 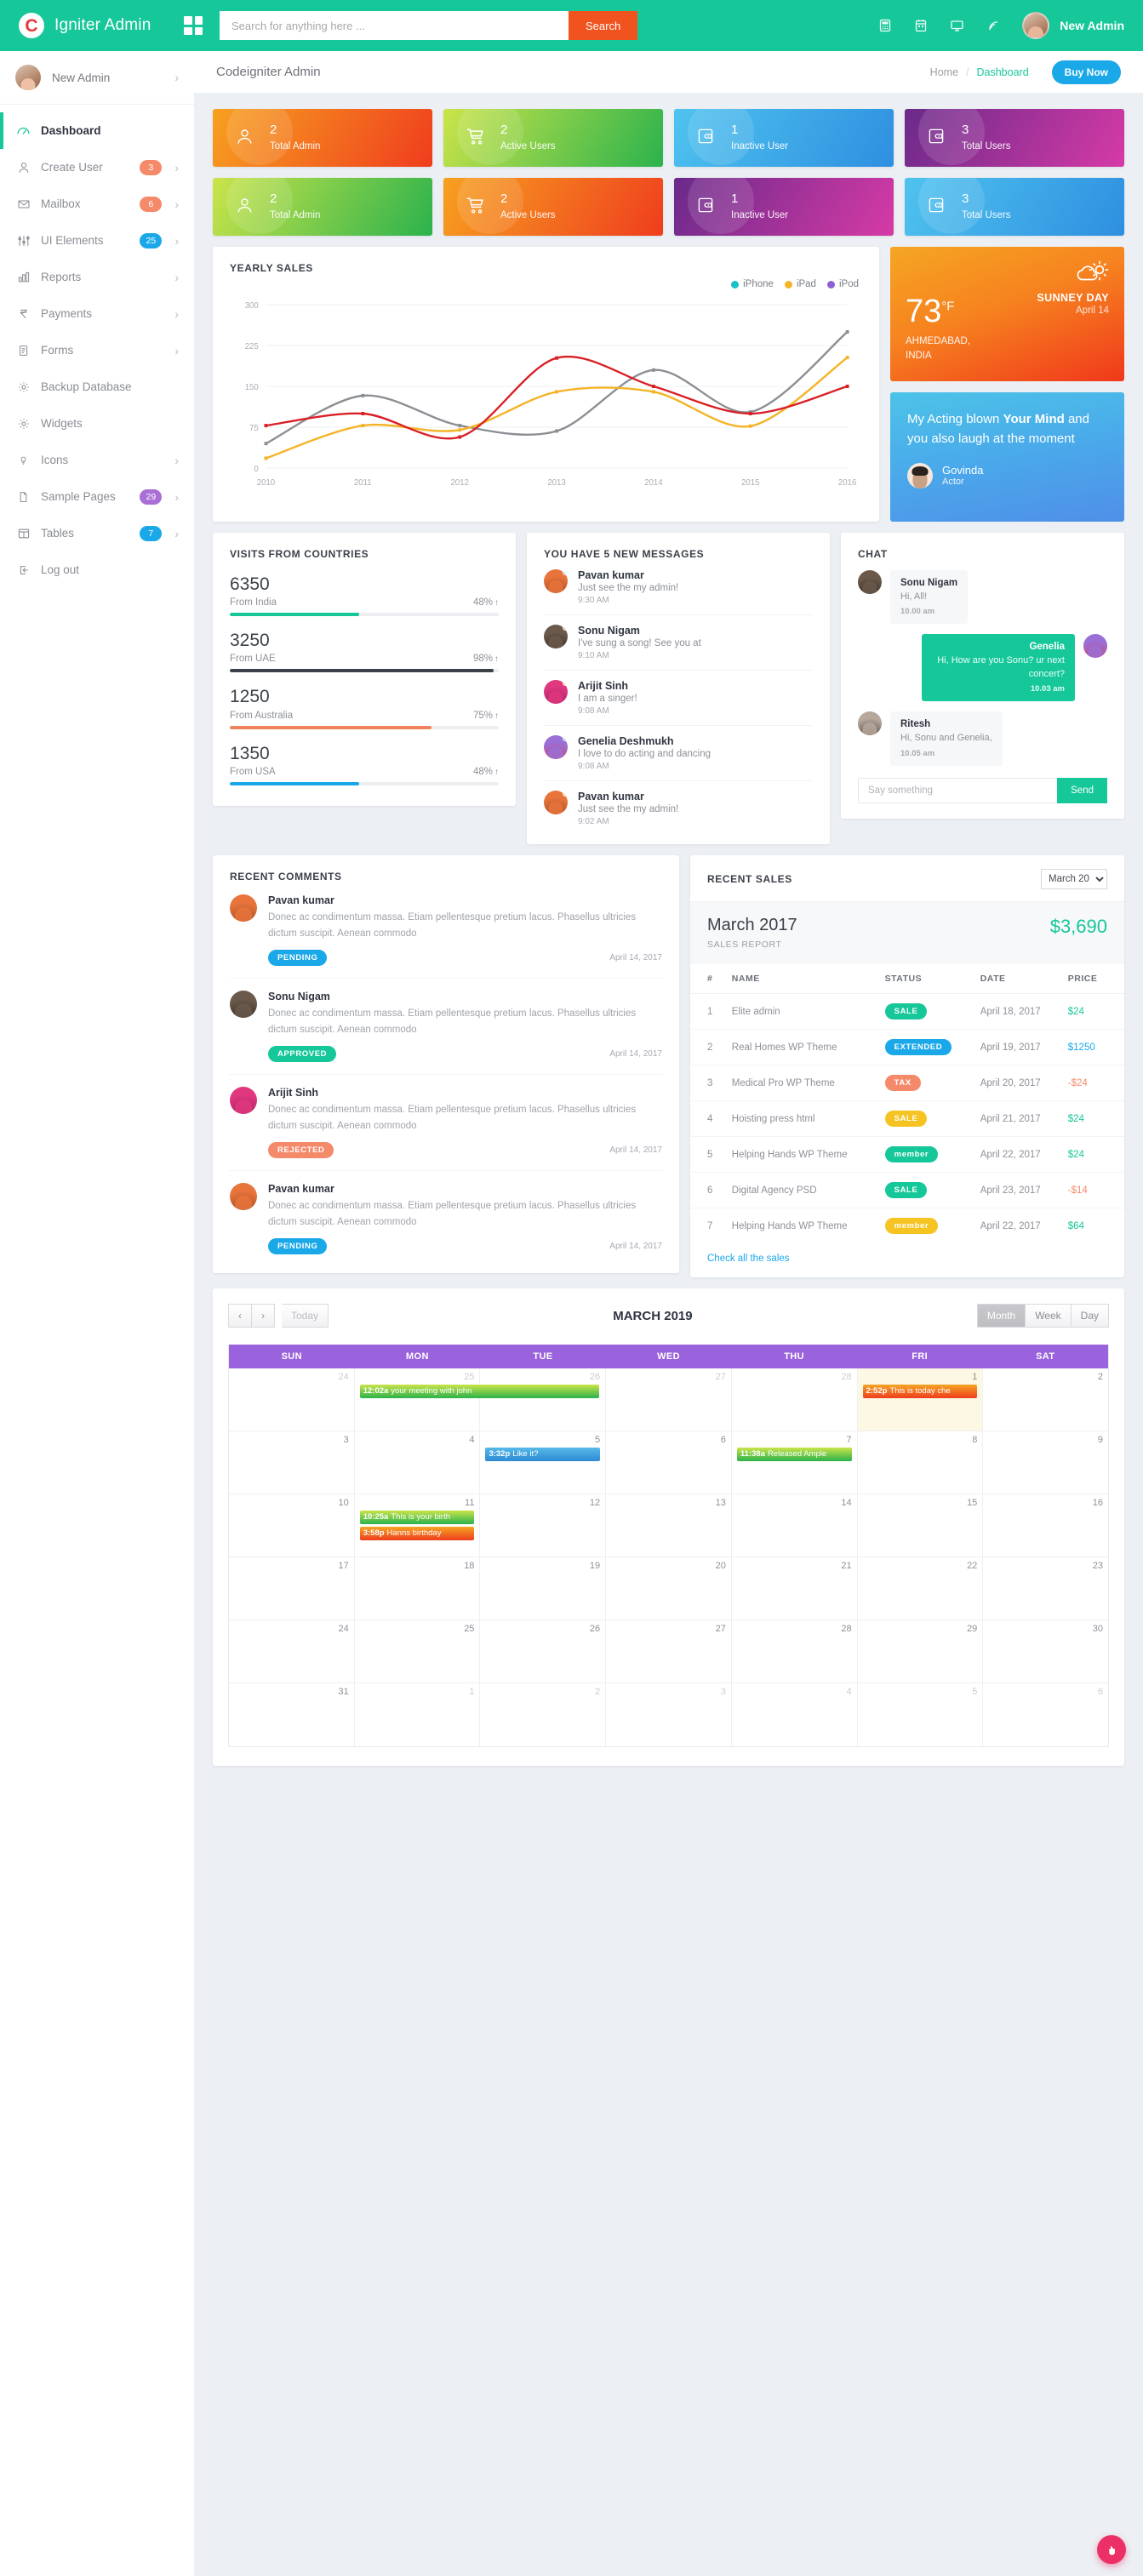 What do you see at coordinates (957, 25) in the screenshot?
I see `monitor-icon` at bounding box center [957, 25].